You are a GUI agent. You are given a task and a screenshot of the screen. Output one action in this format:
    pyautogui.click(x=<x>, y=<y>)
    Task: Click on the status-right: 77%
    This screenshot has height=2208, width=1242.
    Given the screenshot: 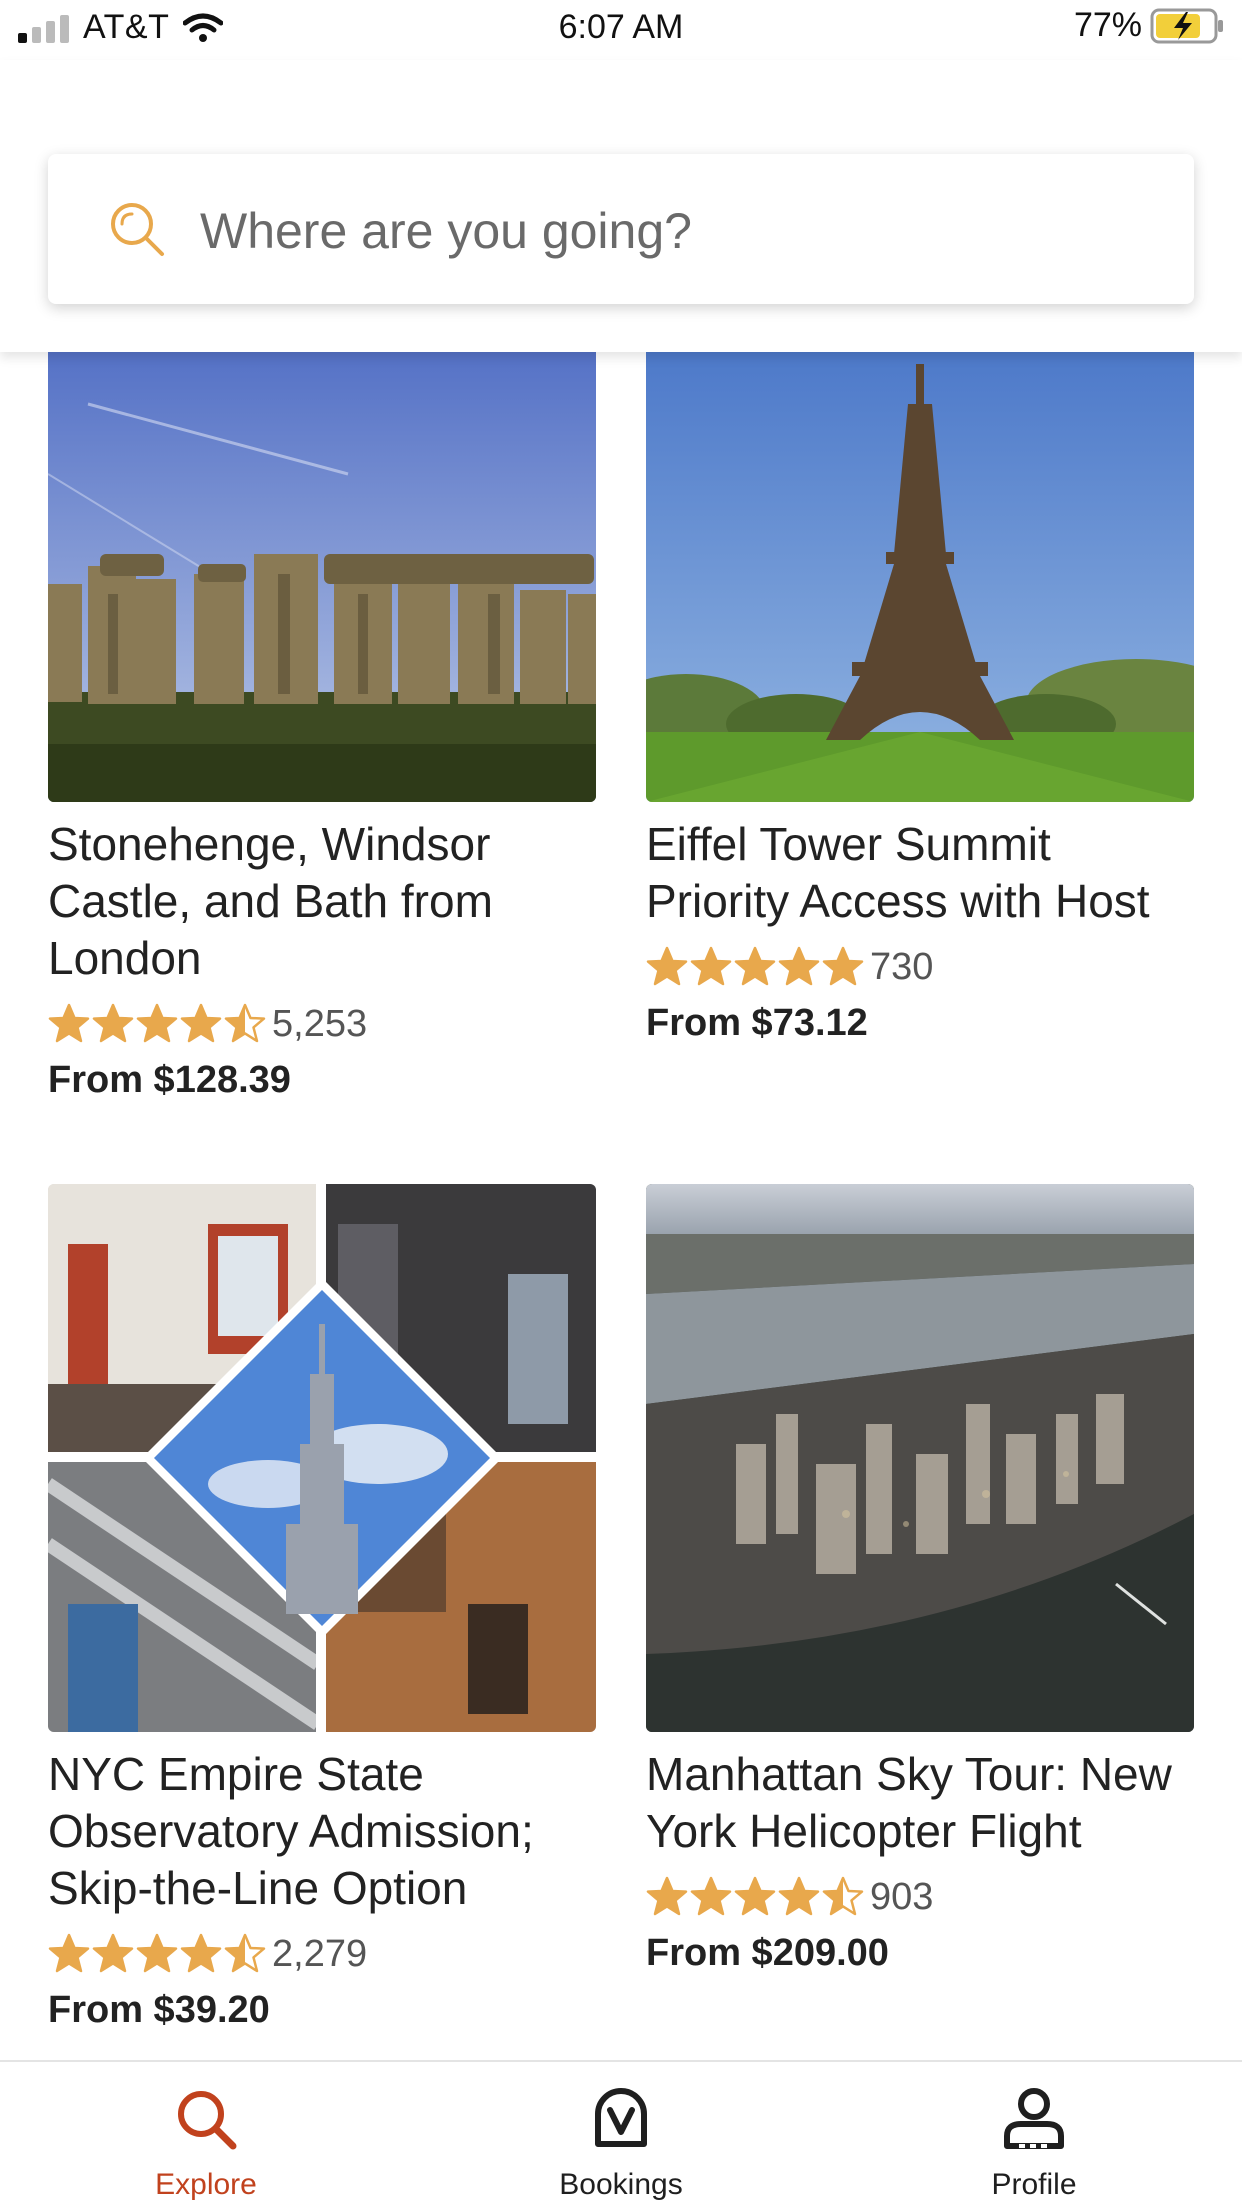 What is the action you would take?
    pyautogui.click(x=1150, y=25)
    